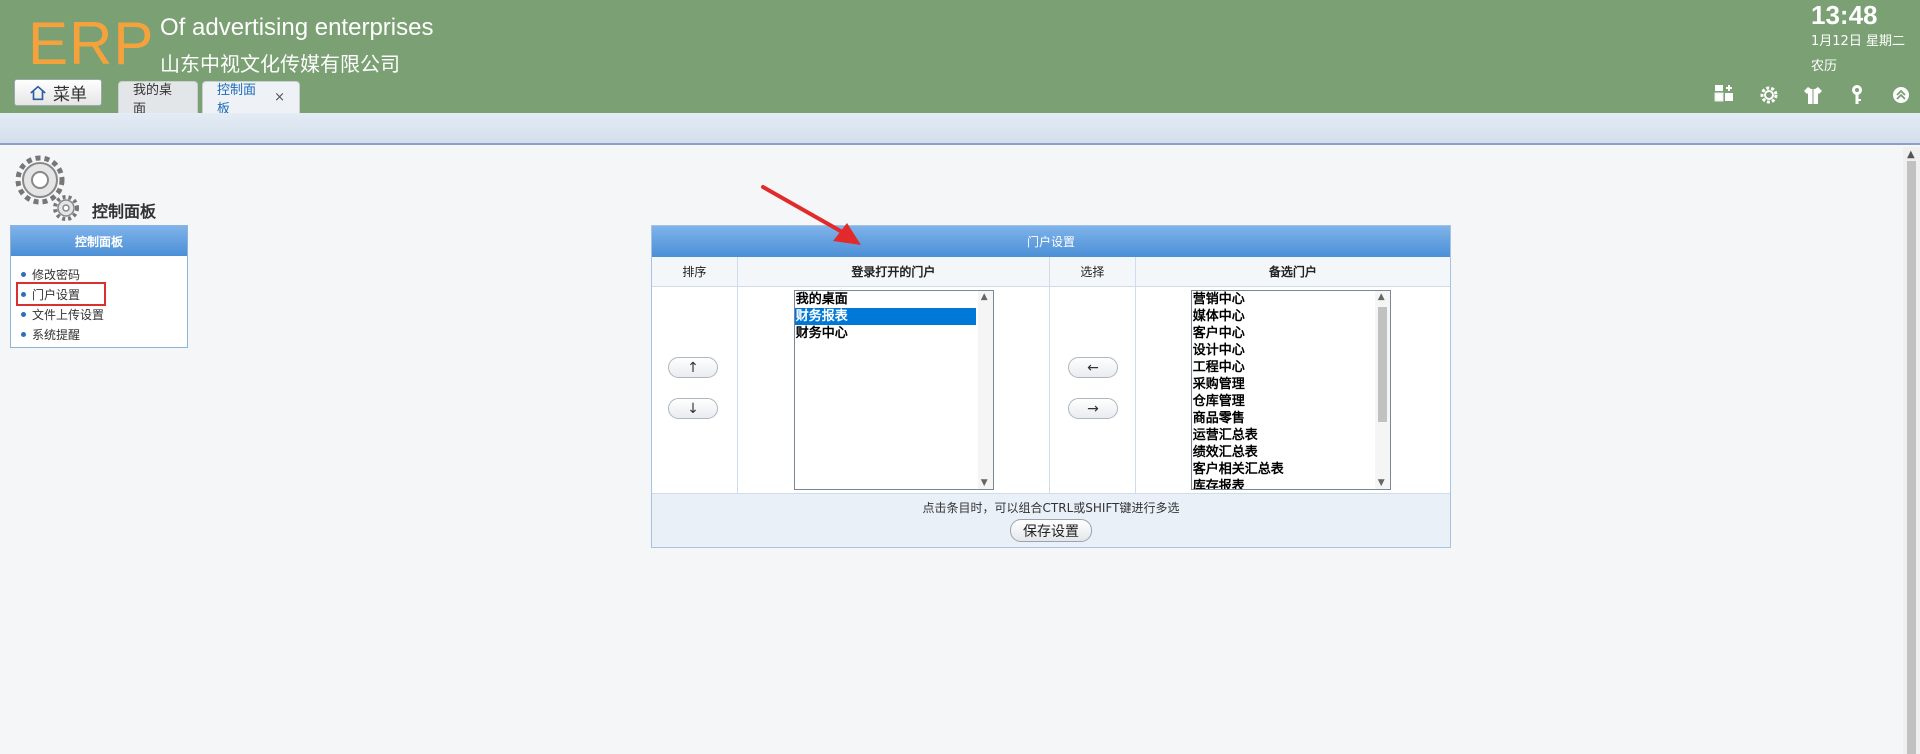  Describe the element at coordinates (885, 316) in the screenshot. I see `list-item-selected: 财务报表` at that location.